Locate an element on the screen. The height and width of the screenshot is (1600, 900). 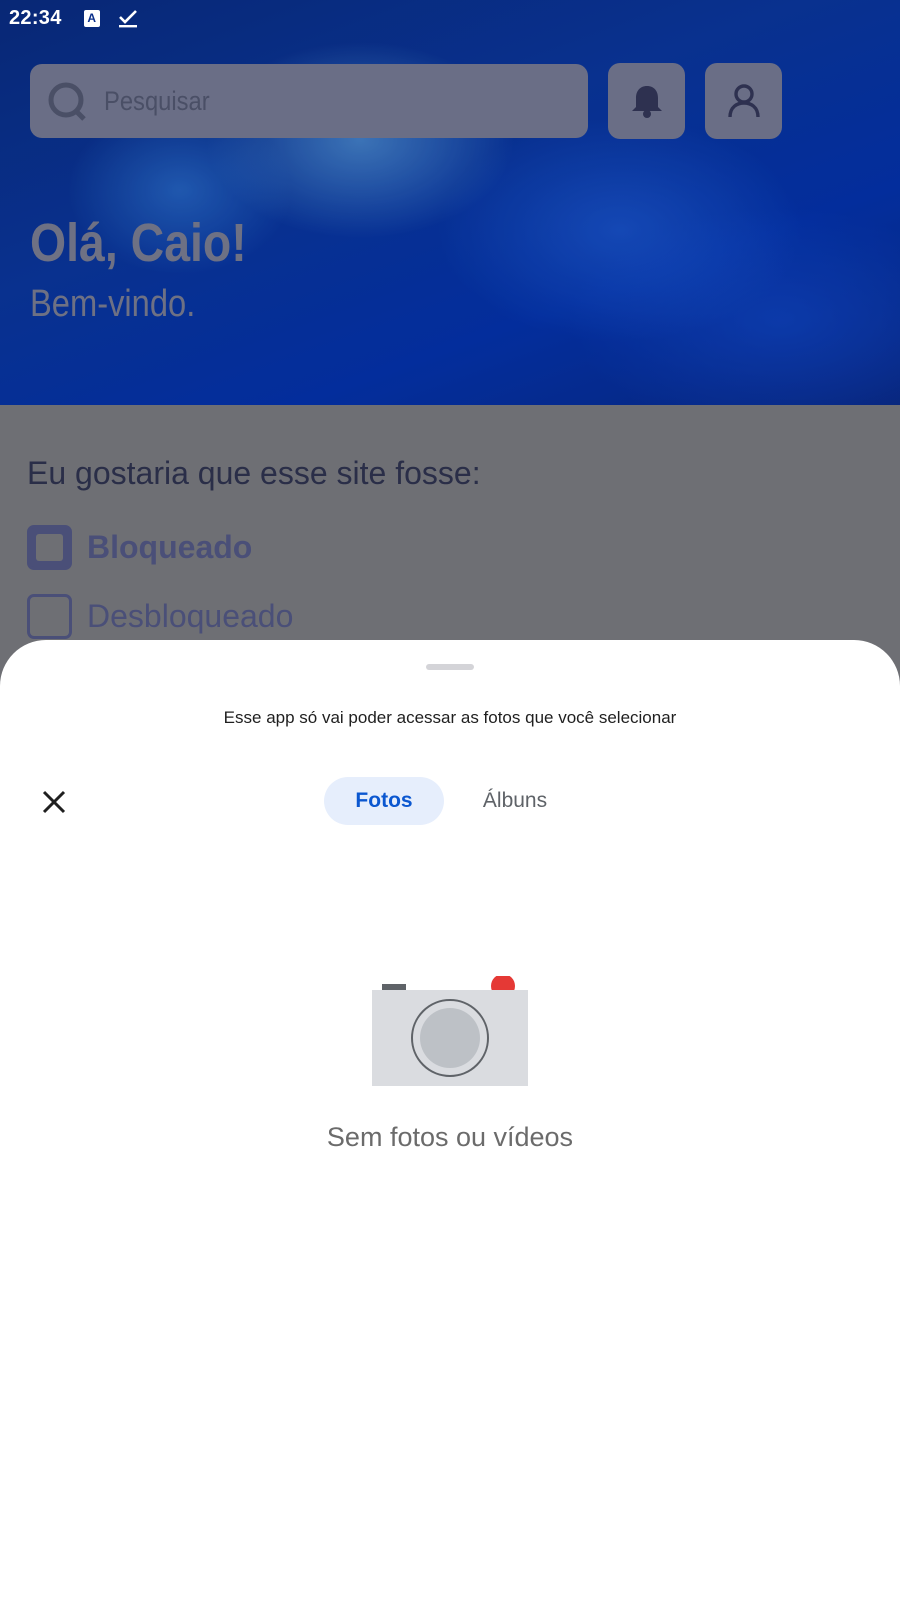
option-unblocked: Desbloqueado is located at coordinates (160, 616).